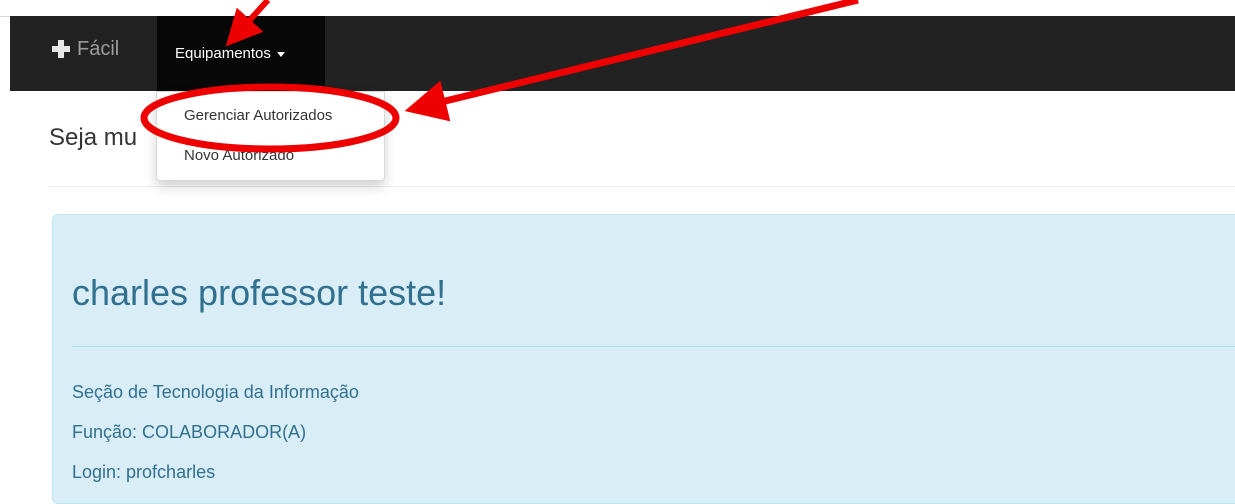  I want to click on equipamentos-menu-label: Equipamentos, so click(223, 53).